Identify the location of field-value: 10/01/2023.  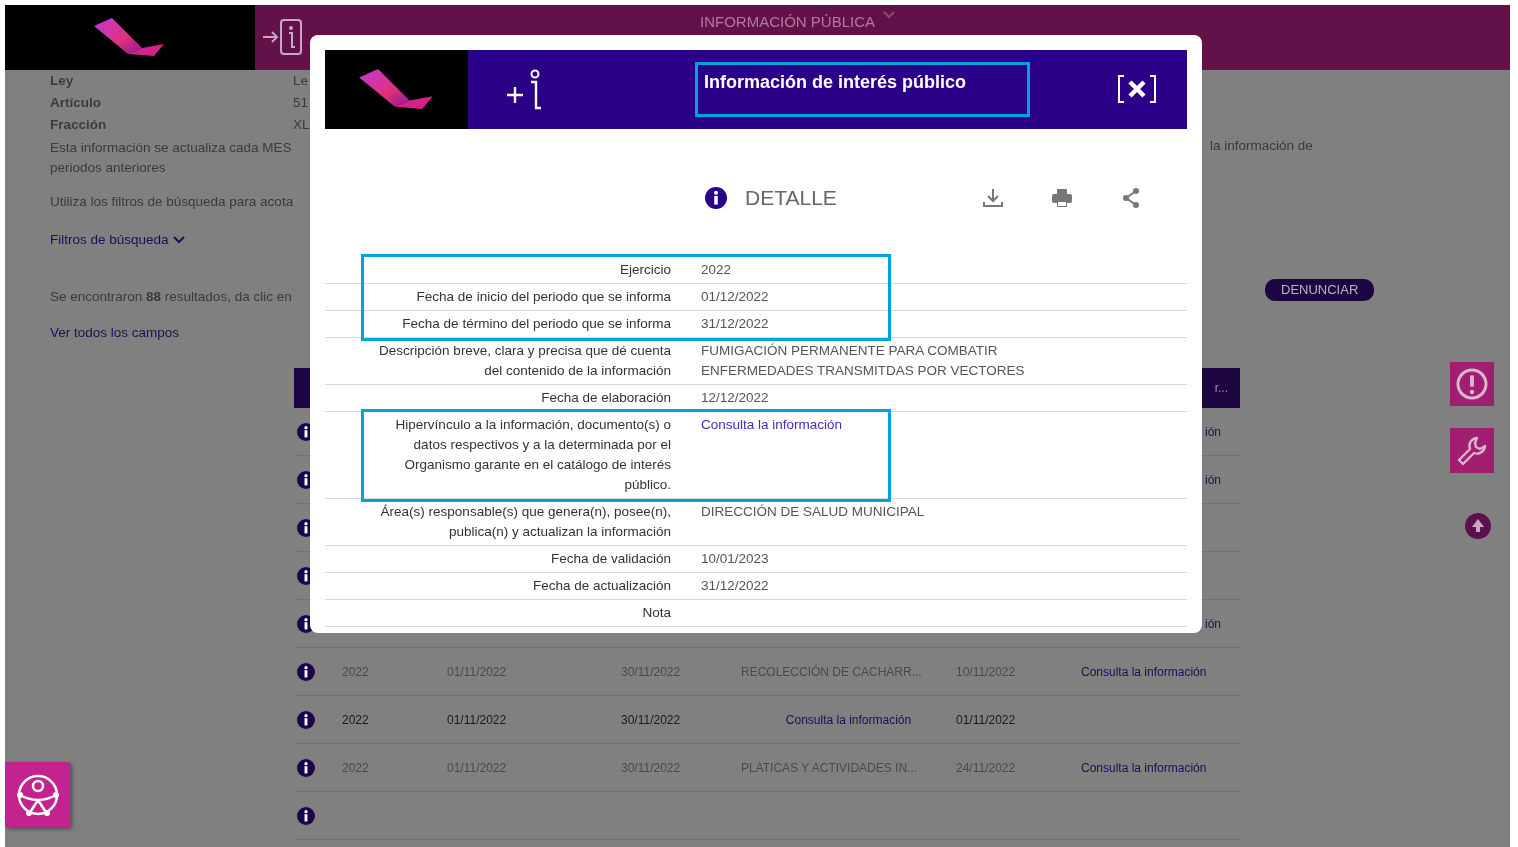
(735, 559).